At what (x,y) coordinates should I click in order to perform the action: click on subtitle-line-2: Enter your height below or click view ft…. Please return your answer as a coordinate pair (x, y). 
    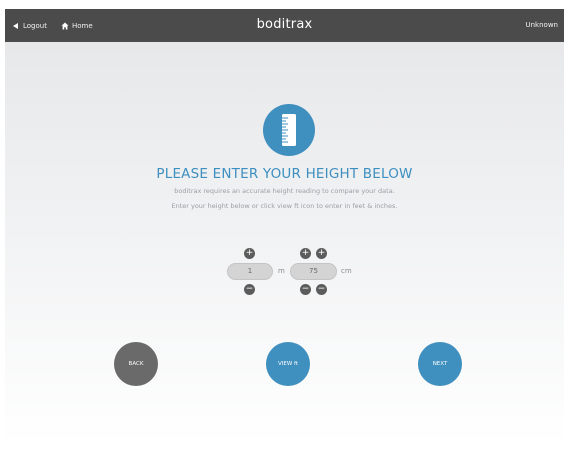
    Looking at the image, I should click on (284, 206).